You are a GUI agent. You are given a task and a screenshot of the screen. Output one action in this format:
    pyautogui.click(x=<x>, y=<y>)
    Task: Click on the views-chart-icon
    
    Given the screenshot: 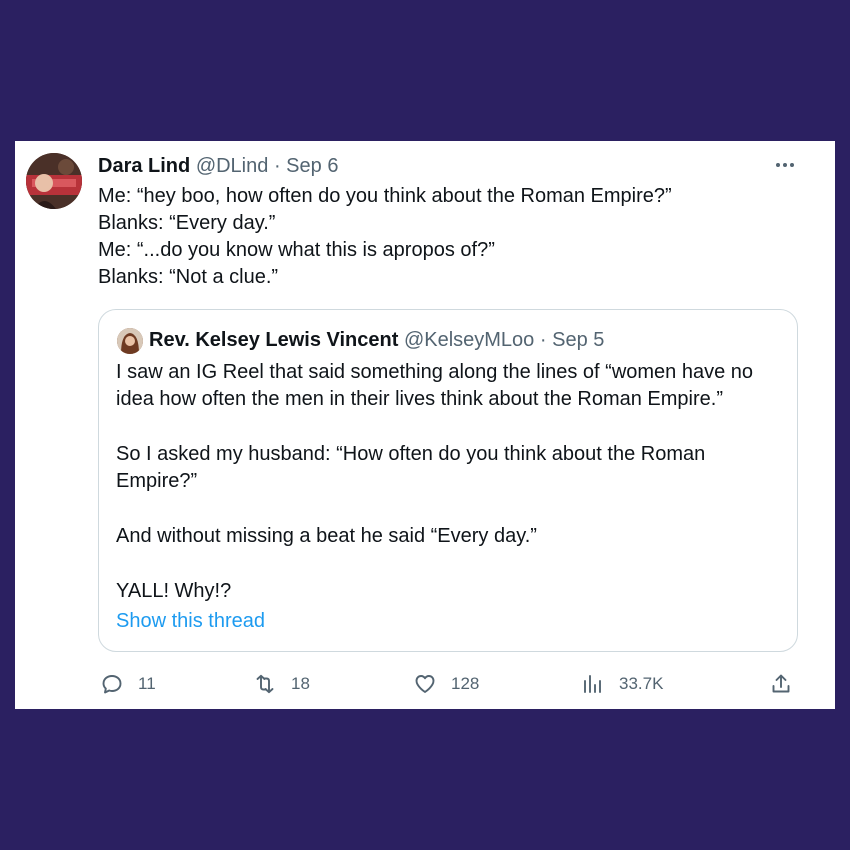 What is the action you would take?
    pyautogui.click(x=592, y=684)
    